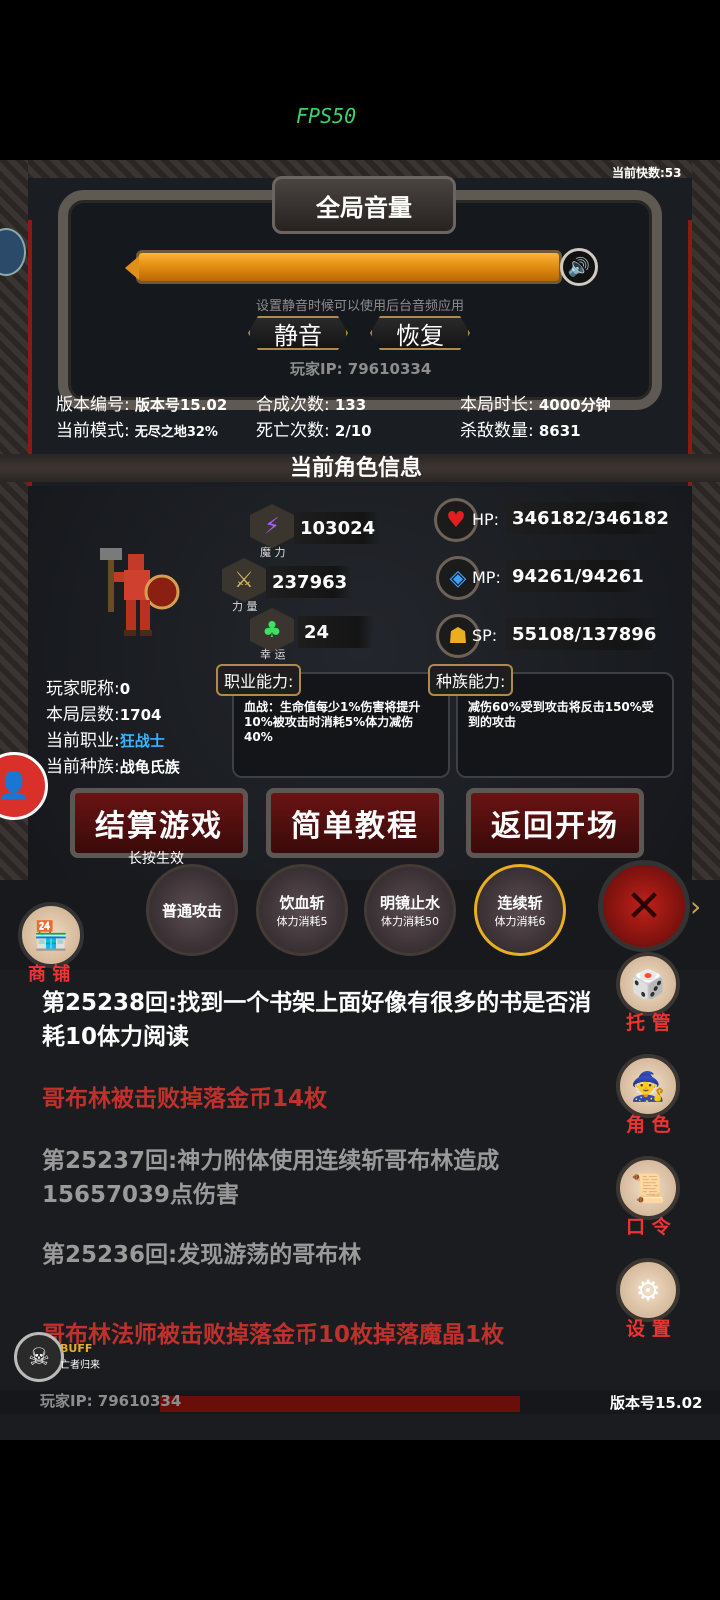 The width and height of the screenshot is (720, 1600). Describe the element at coordinates (336, 632) in the screenshot. I see `luck-value: 24` at that location.